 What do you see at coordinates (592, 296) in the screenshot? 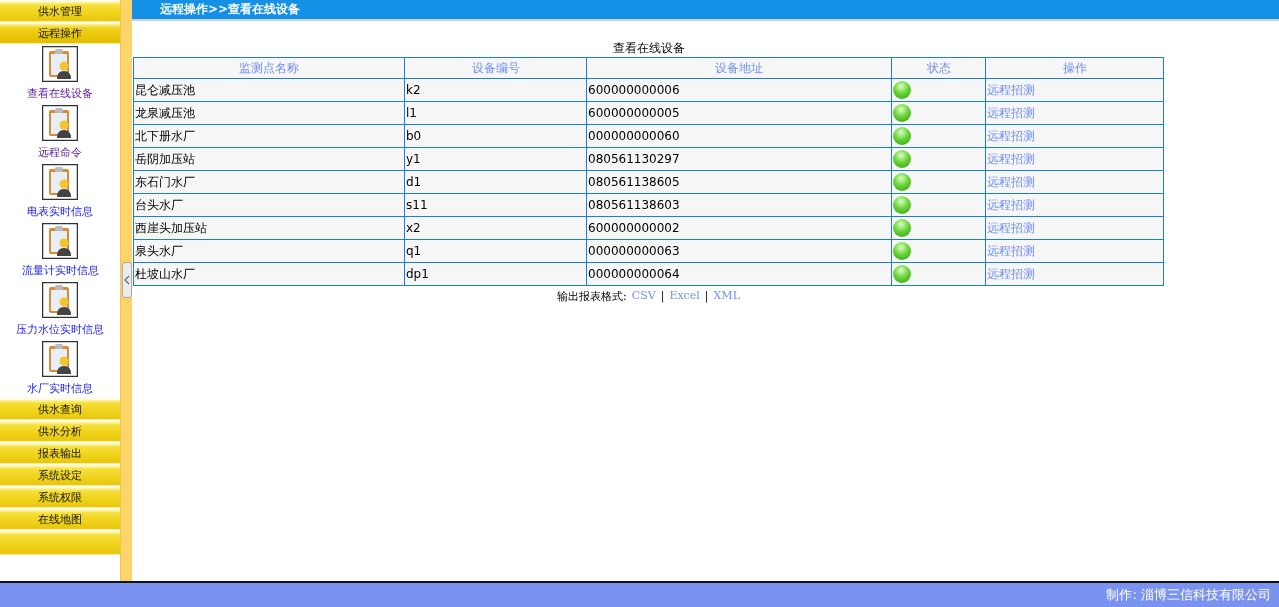
I see `export-label: 输出报表格式:` at bounding box center [592, 296].